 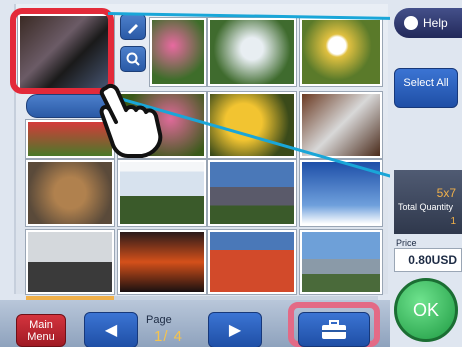 I want to click on ok-button: OK, so click(x=426, y=310).